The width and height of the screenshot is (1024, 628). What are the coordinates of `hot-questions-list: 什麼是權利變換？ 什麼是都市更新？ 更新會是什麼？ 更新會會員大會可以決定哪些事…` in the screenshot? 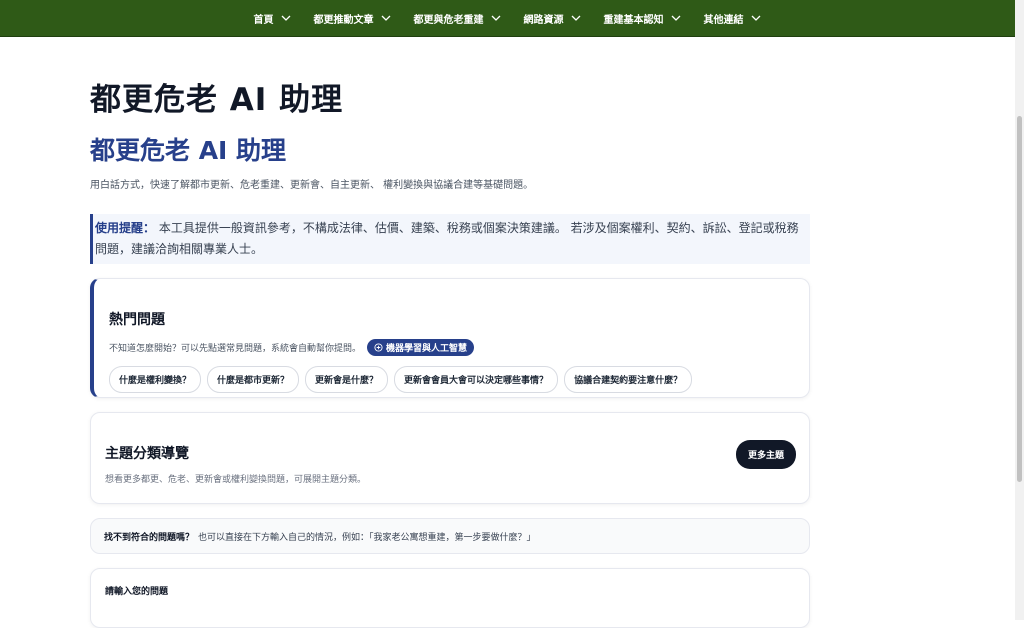 It's located at (452, 379).